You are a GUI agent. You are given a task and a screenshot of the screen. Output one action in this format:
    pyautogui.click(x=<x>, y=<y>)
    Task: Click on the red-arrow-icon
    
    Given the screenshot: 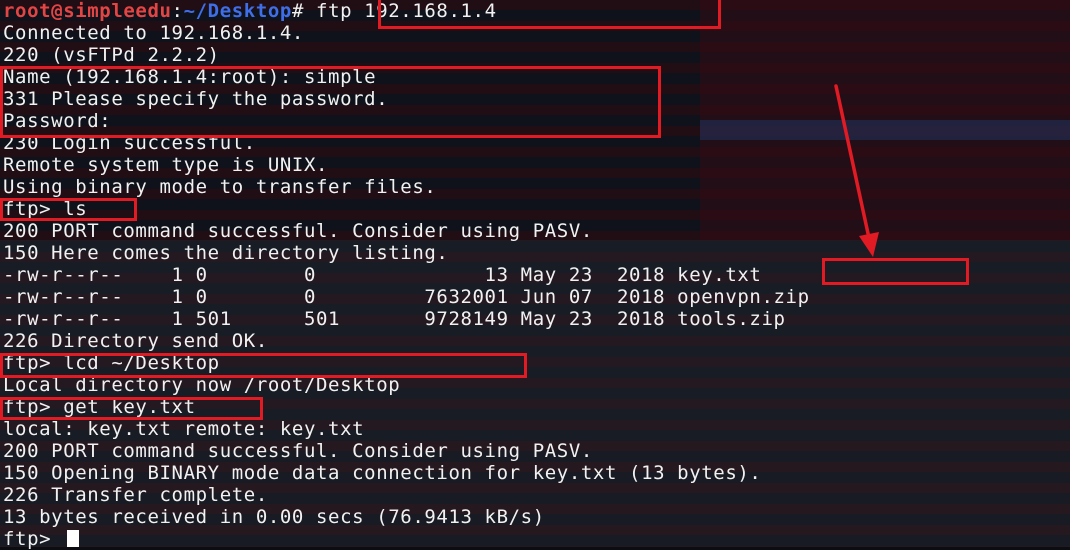 What is the action you would take?
    pyautogui.click(x=856, y=170)
    